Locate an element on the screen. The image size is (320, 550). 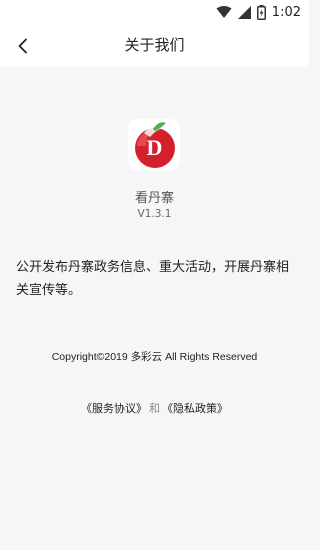
app-logo: D is located at coordinates (154, 145).